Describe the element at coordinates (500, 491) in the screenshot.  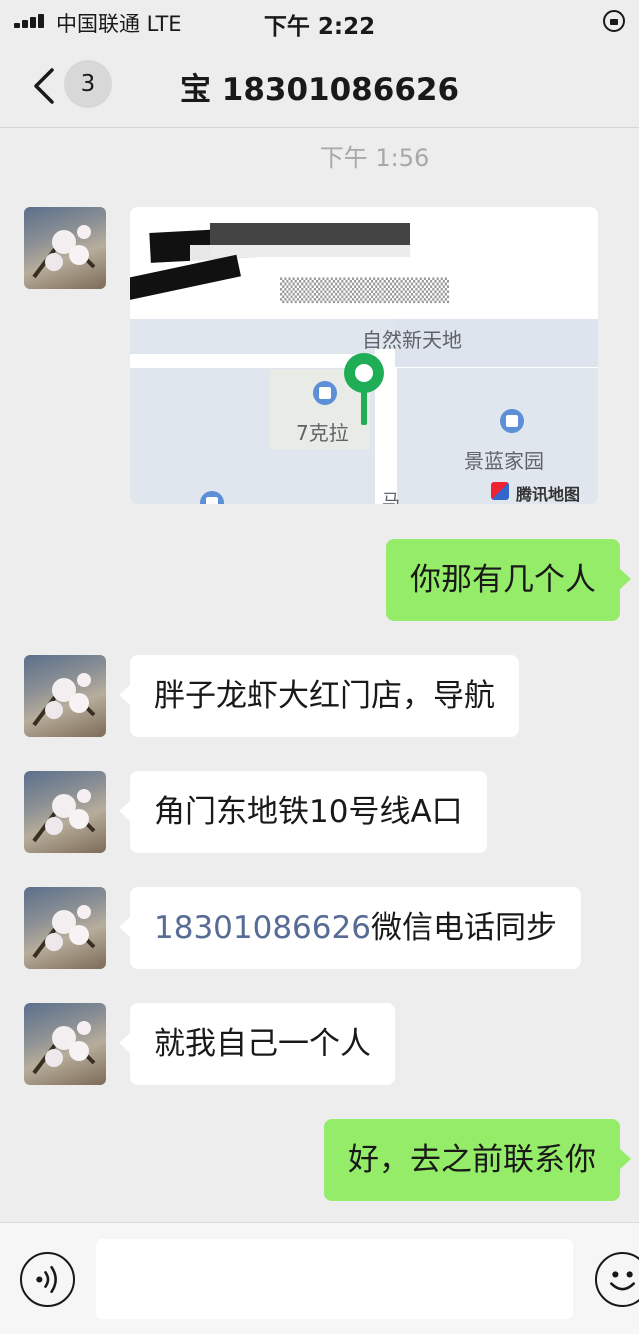
I see `map-logo-icon` at that location.